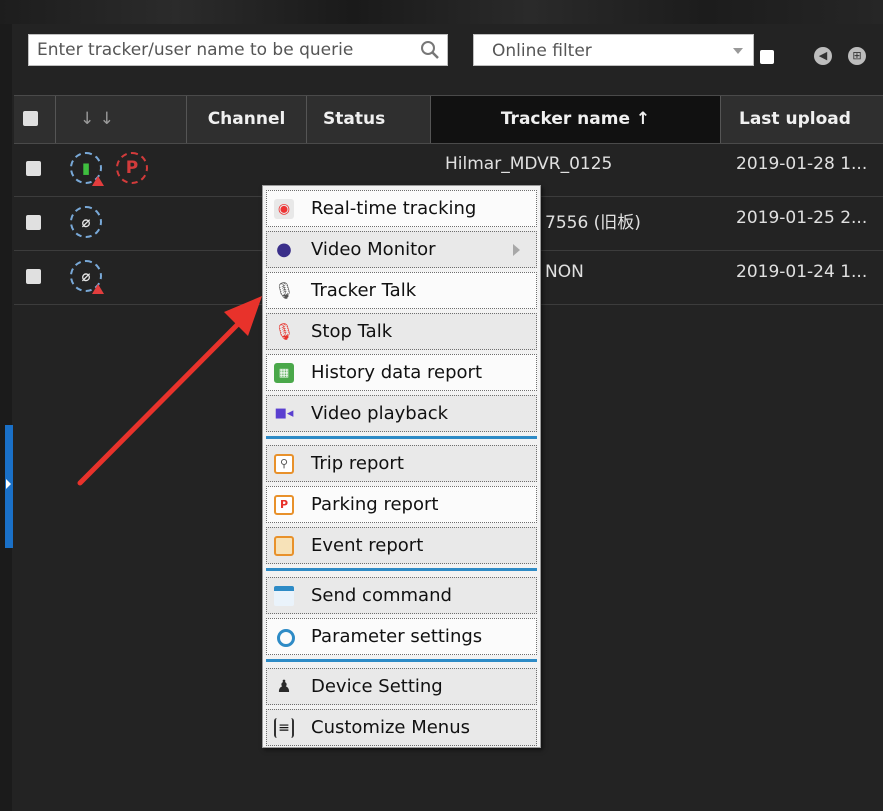  I want to click on menu-item-label: Tracker Talk, so click(364, 290).